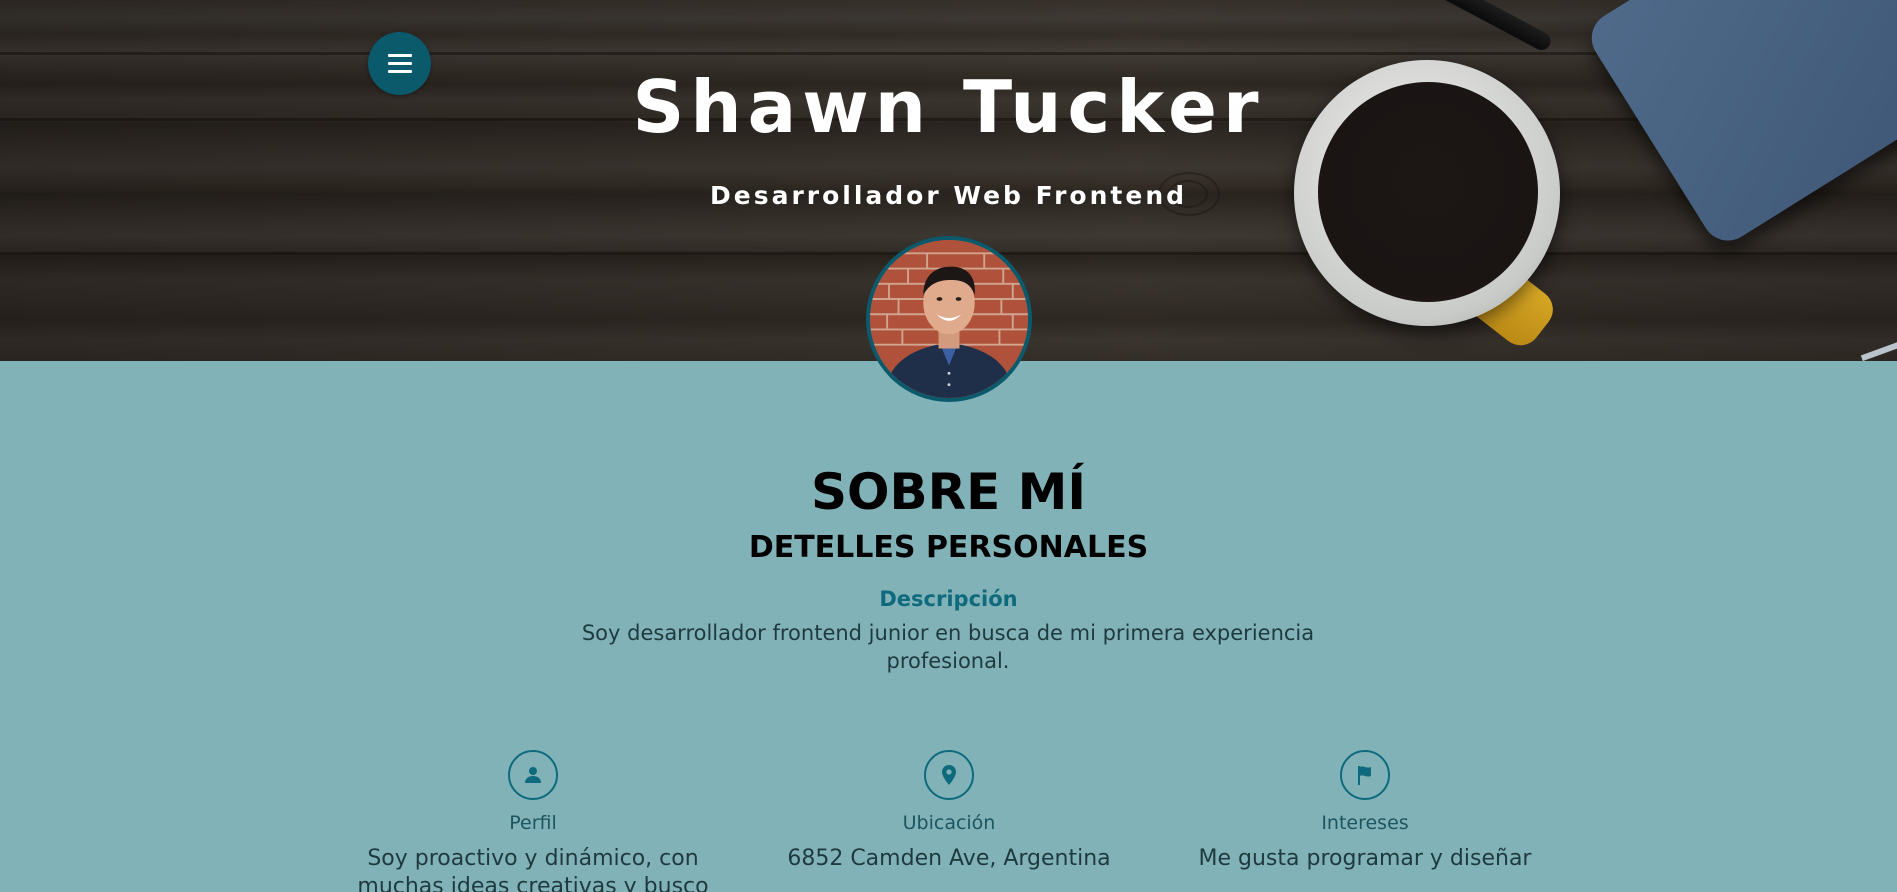 Image resolution: width=1897 pixels, height=892 pixels. Describe the element at coordinates (1365, 775) in the screenshot. I see `flag-icon` at that location.